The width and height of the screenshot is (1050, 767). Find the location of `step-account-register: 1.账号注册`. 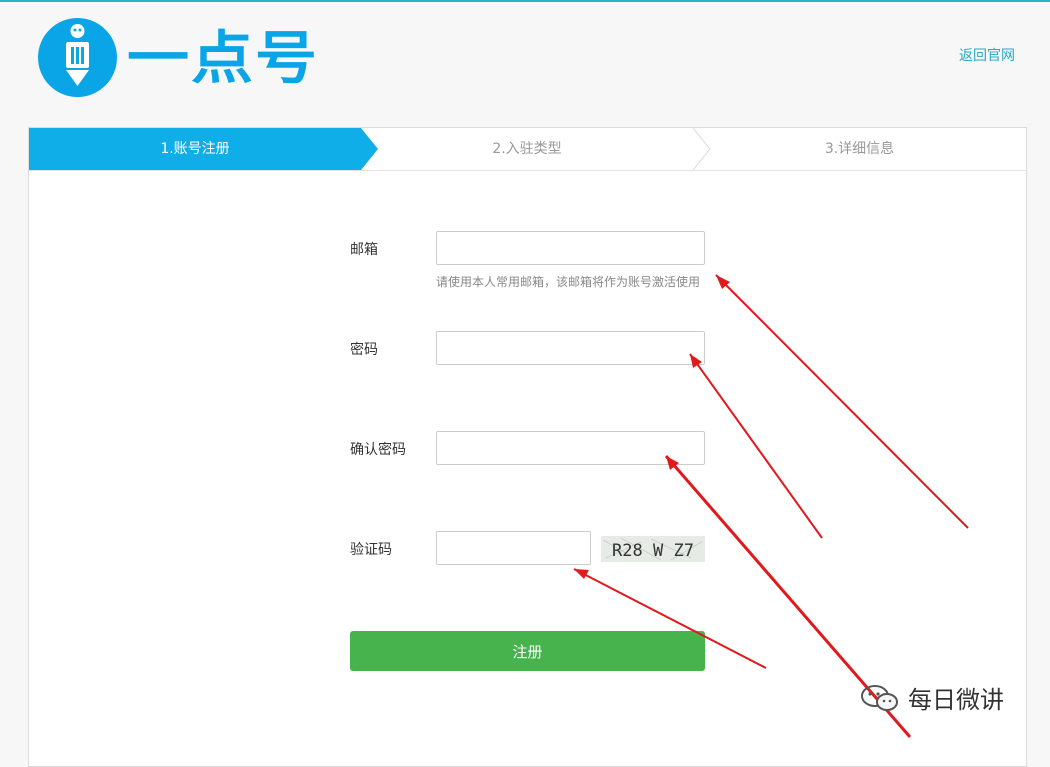

step-account-register: 1.账号注册 is located at coordinates (195, 149).